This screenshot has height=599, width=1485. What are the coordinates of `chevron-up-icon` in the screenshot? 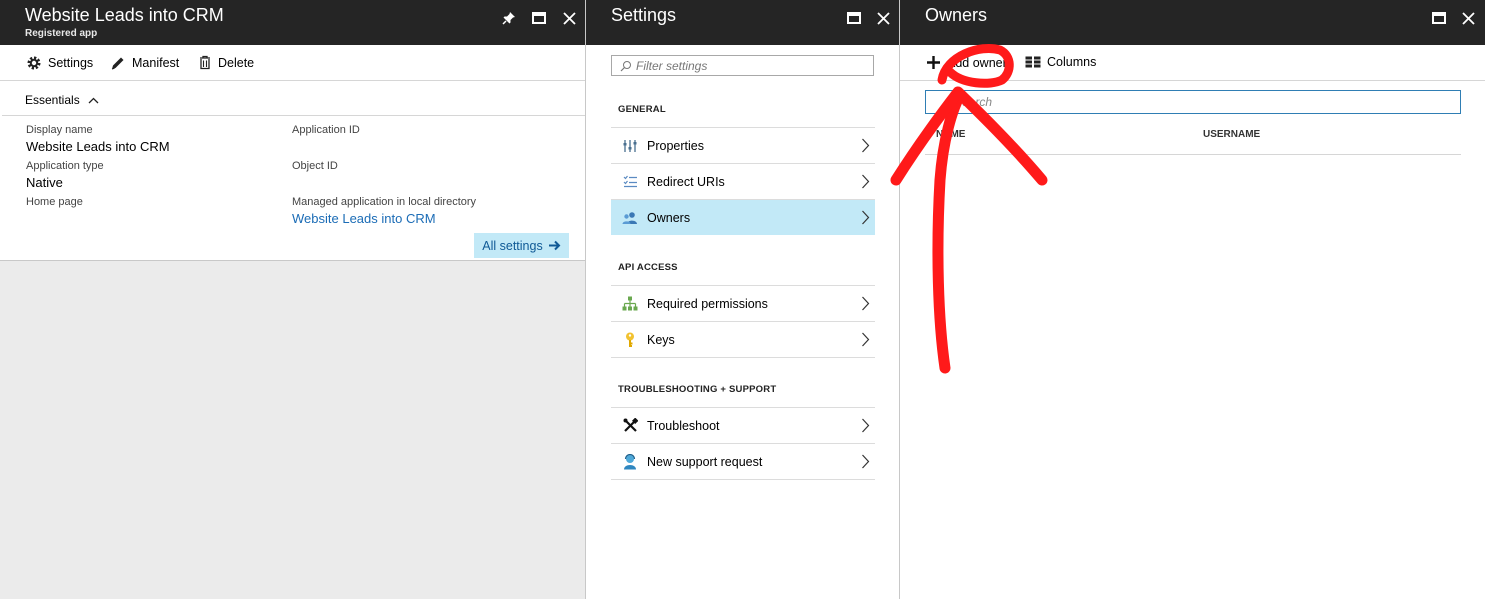 It's located at (93, 100).